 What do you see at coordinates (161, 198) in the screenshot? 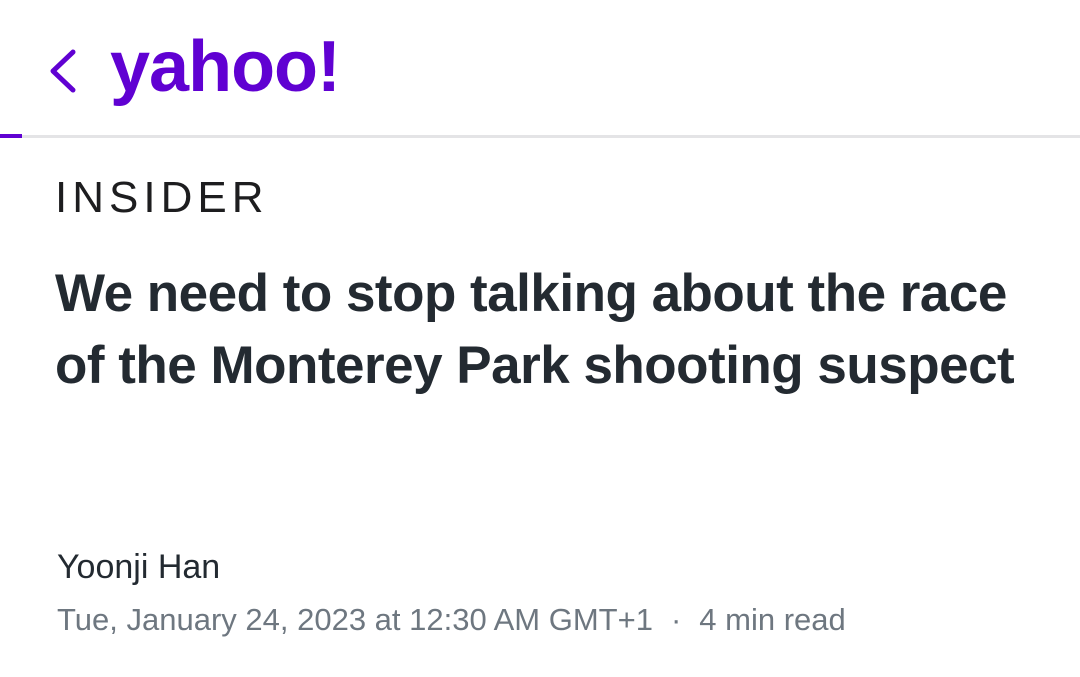
I see `publisher-name: INSIDER` at bounding box center [161, 198].